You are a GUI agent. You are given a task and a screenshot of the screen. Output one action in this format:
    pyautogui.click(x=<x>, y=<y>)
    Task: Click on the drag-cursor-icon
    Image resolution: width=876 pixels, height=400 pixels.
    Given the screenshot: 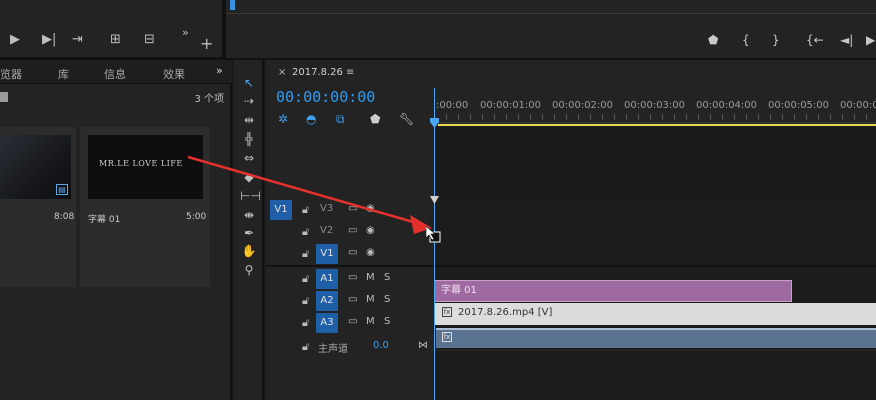 What is the action you would take?
    pyautogui.click(x=433, y=234)
    